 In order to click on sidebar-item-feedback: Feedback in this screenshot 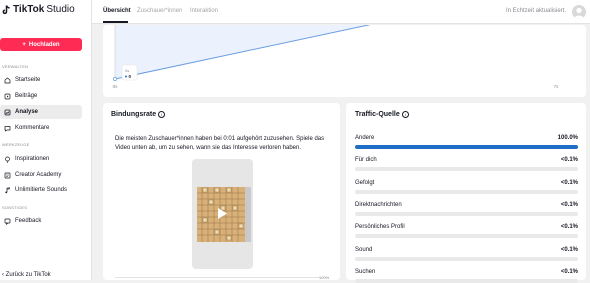, I will do `click(41, 221)`.